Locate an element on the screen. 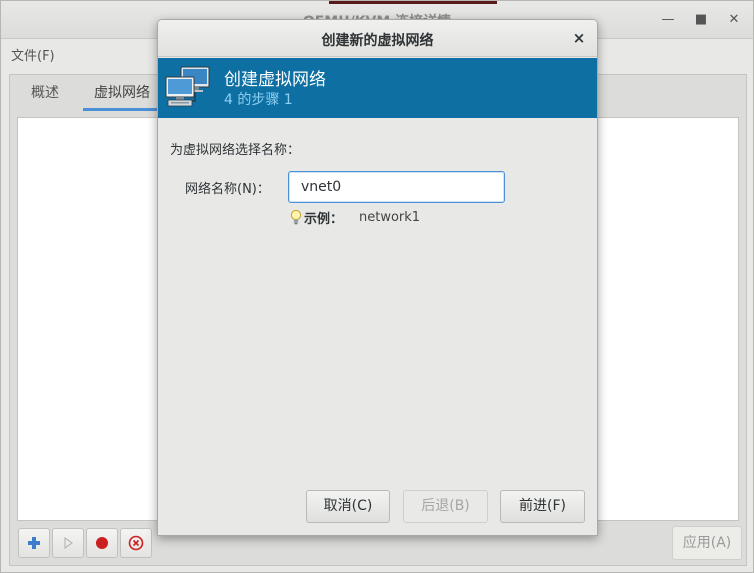 The height and width of the screenshot is (573, 754). tab-virtual-networks: 虚拟网络 is located at coordinates (122, 97).